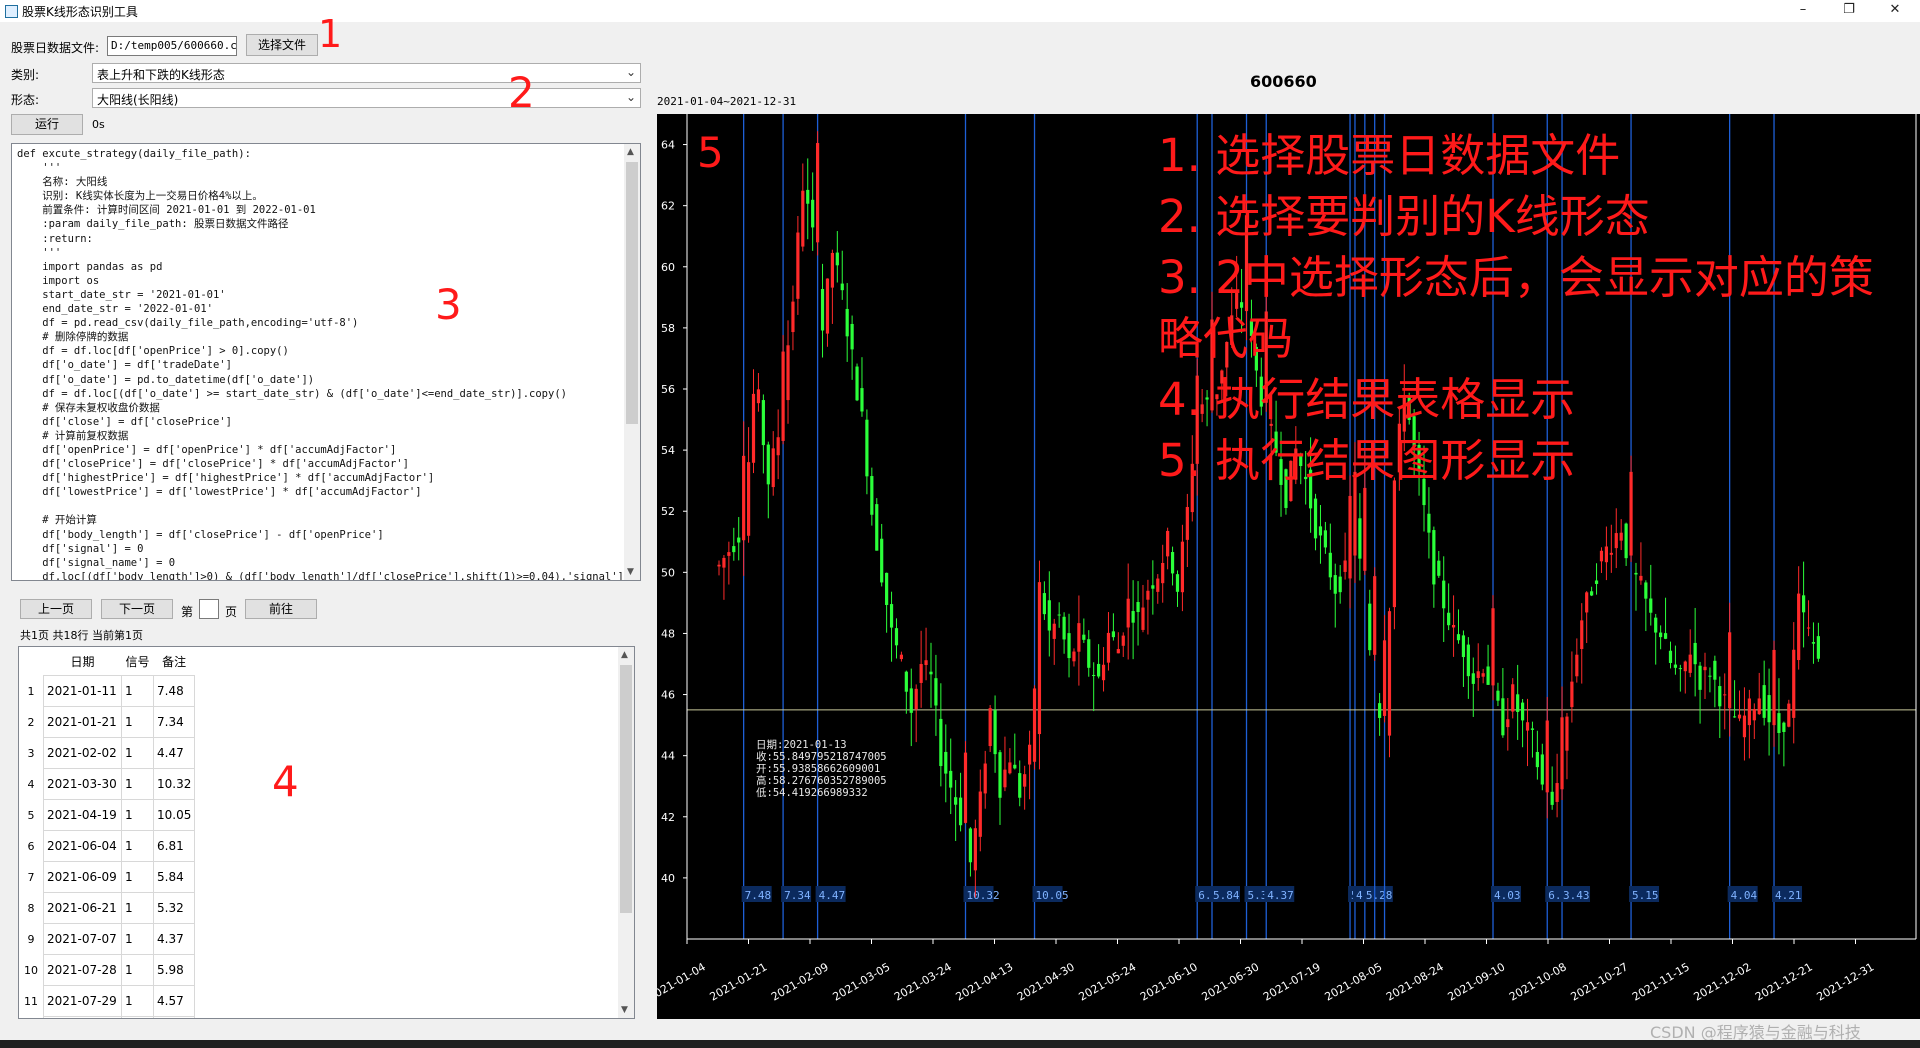 The width and height of the screenshot is (1920, 1048). What do you see at coordinates (174, 939) in the screenshot?
I see `cell-note: 4.37` at bounding box center [174, 939].